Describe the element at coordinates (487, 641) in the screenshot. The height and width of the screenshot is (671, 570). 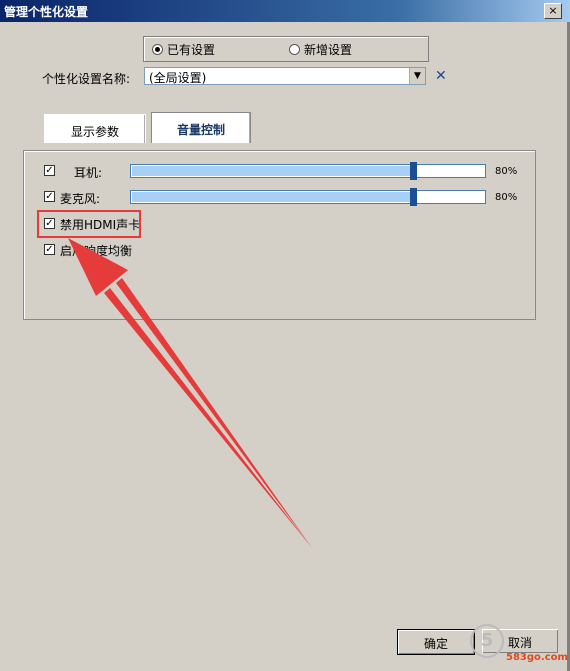
I see `watermark-logo: 5` at that location.